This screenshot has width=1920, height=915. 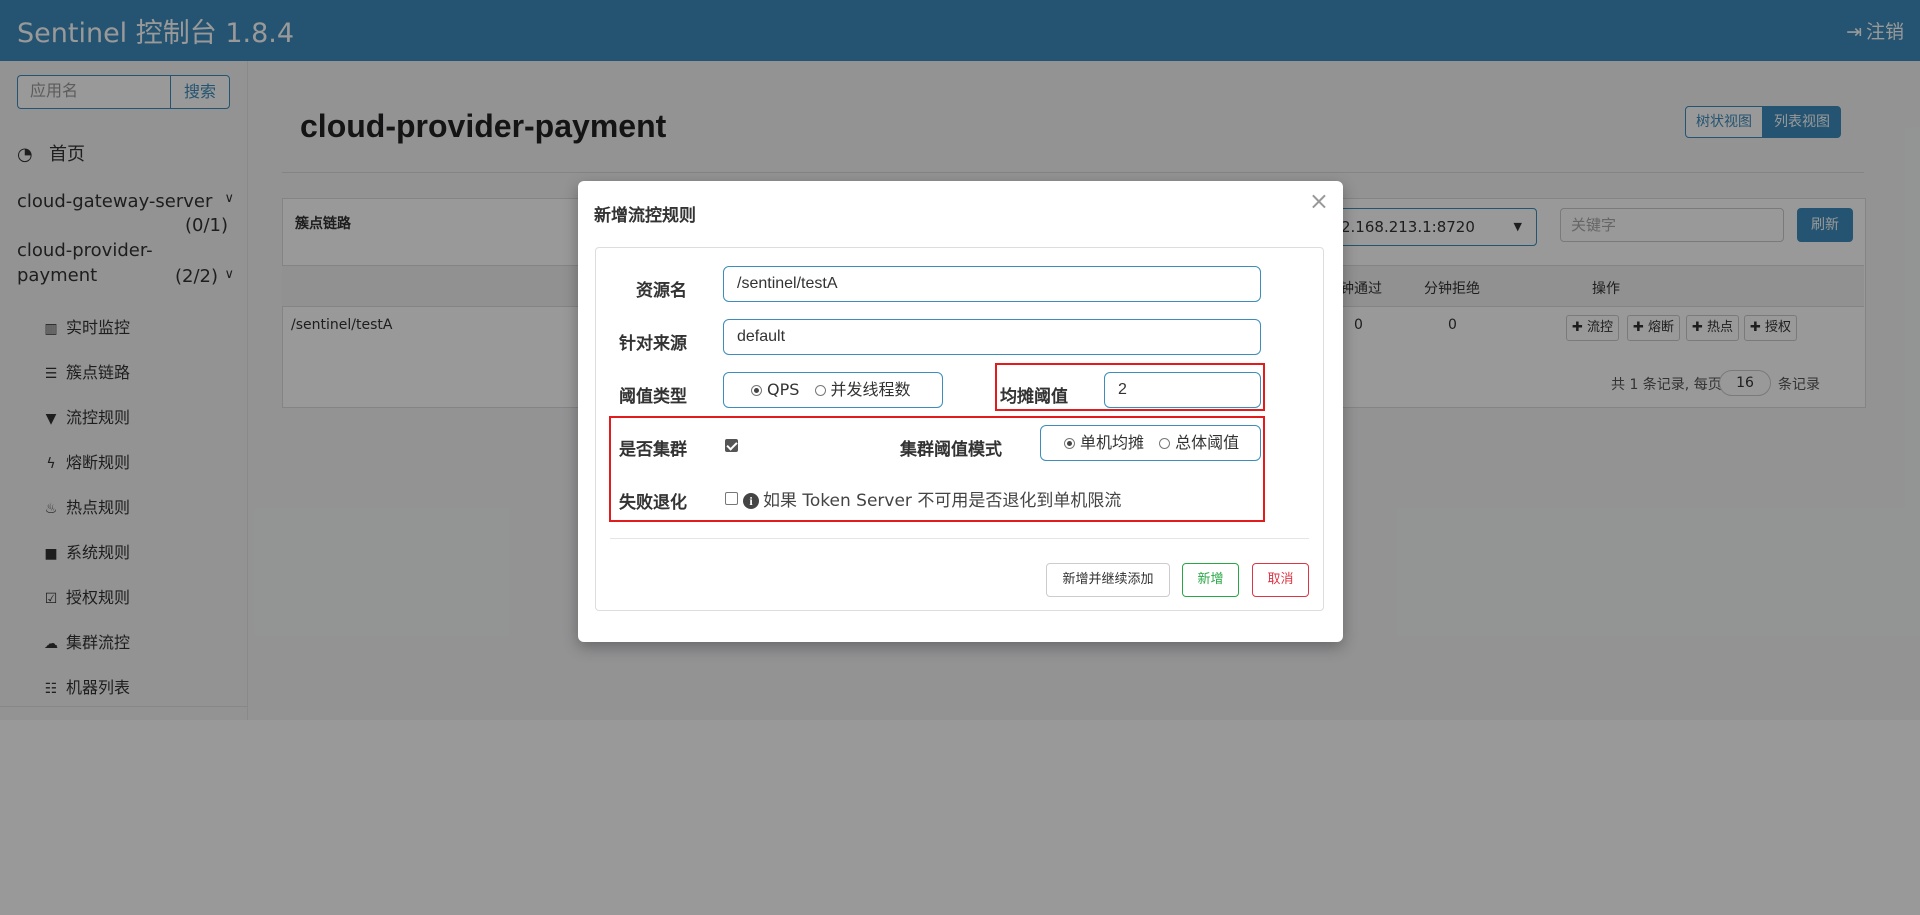 What do you see at coordinates (1210, 580) in the screenshot?
I see `add-button: 新增` at bounding box center [1210, 580].